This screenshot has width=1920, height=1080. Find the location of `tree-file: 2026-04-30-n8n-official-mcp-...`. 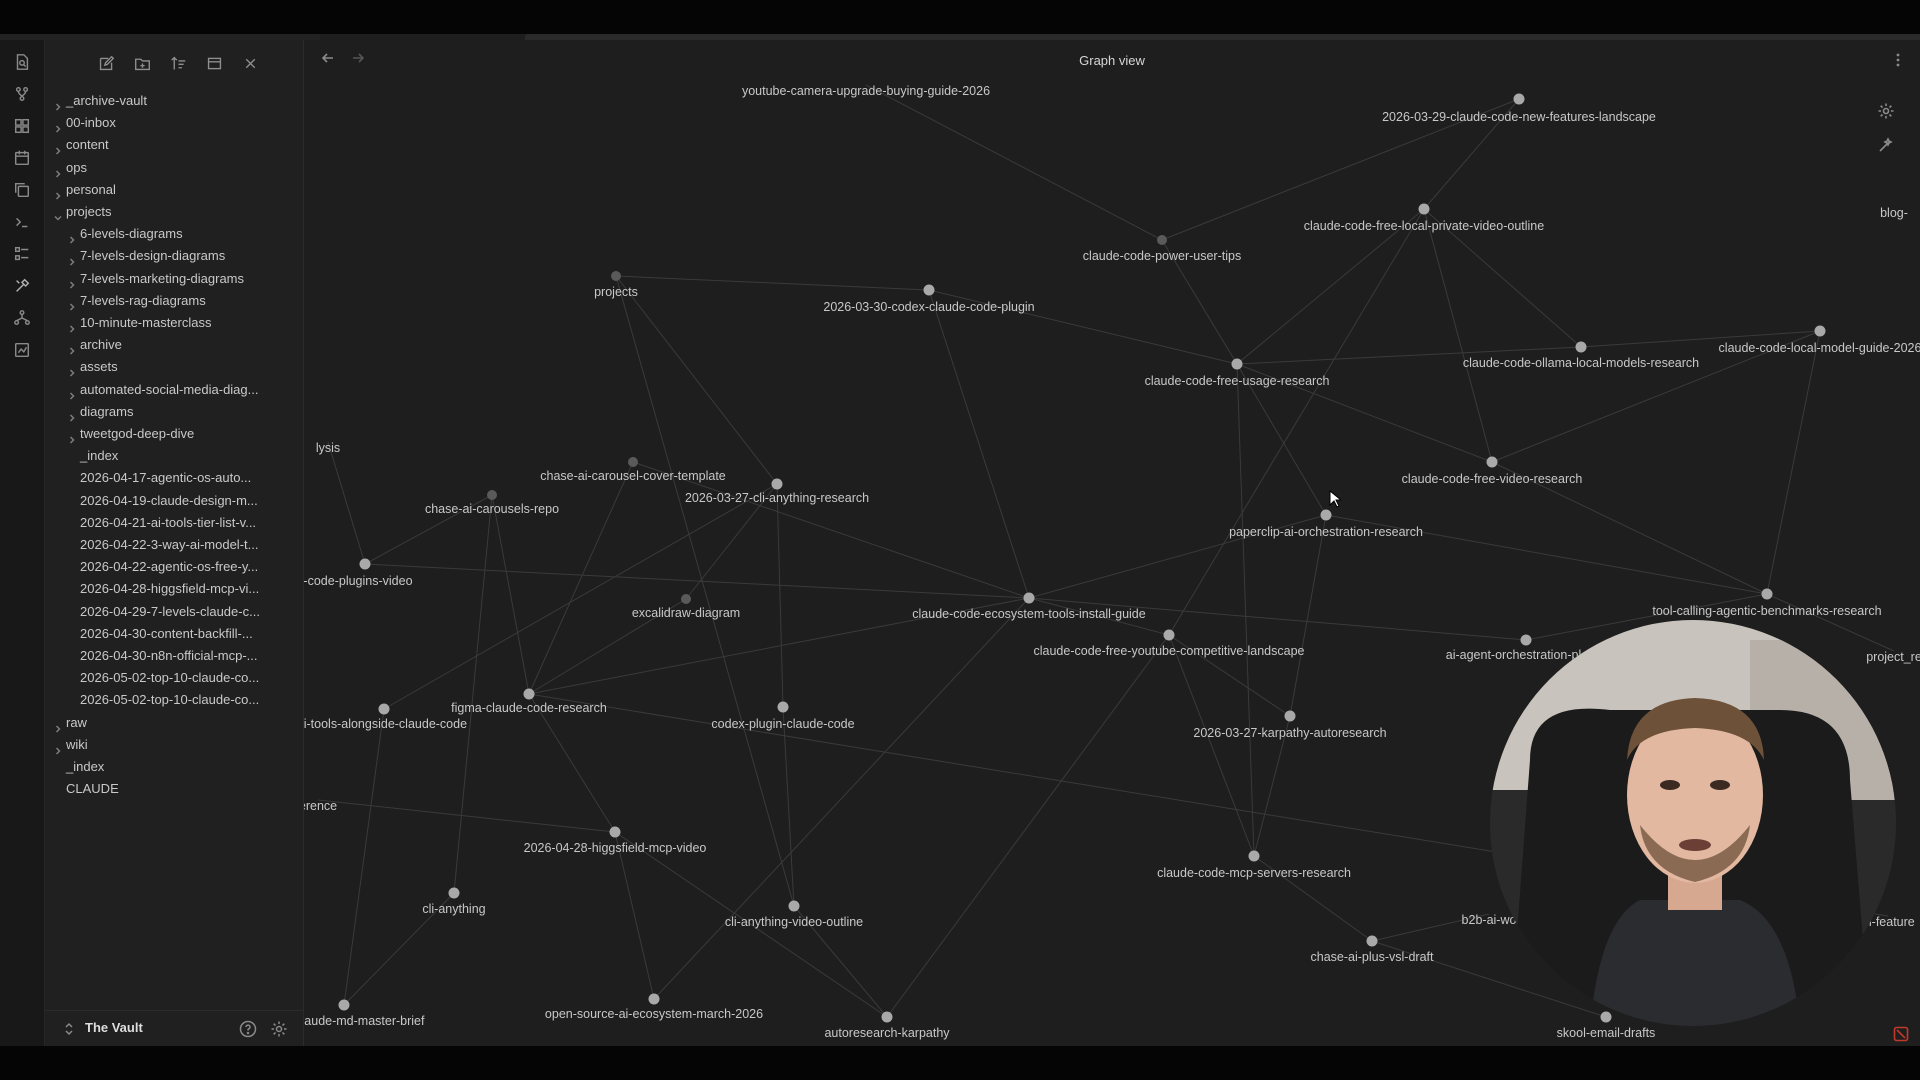

tree-file: 2026-04-30-n8n-official-mcp-... is located at coordinates (174, 656).